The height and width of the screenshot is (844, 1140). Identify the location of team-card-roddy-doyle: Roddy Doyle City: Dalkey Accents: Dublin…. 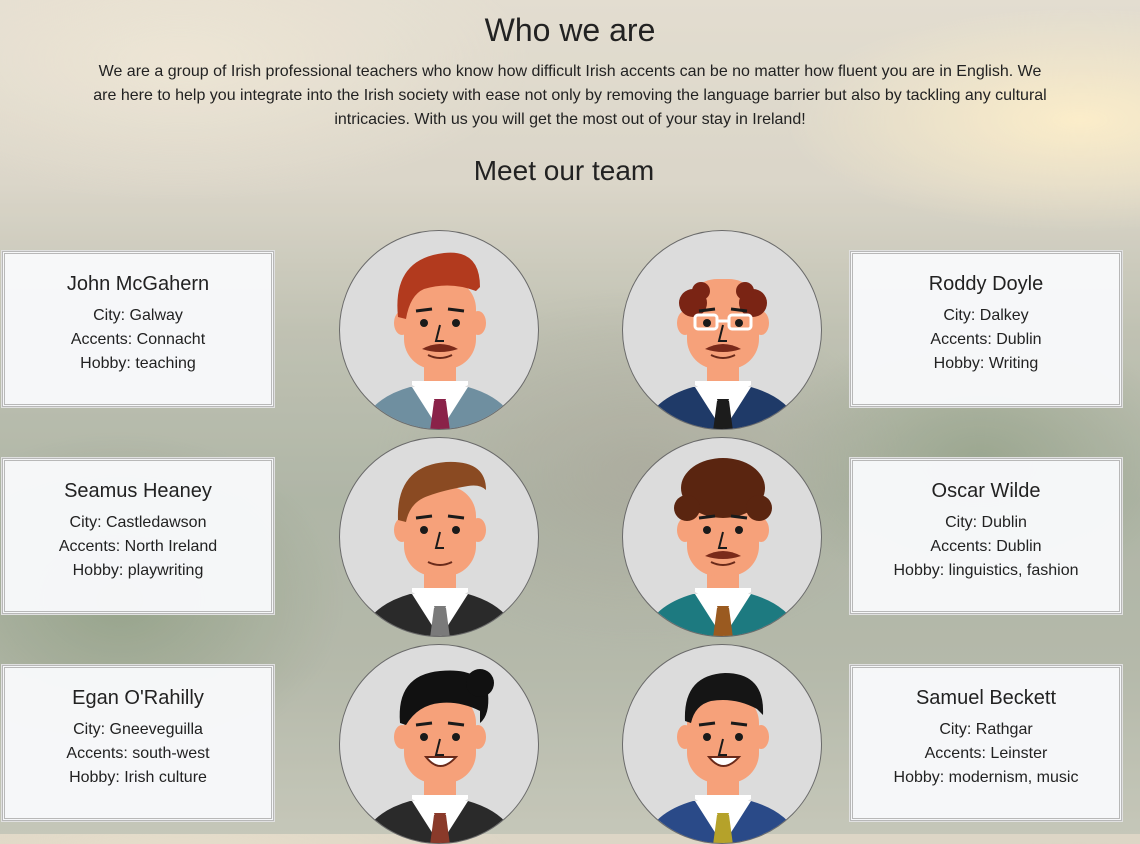
(986, 329).